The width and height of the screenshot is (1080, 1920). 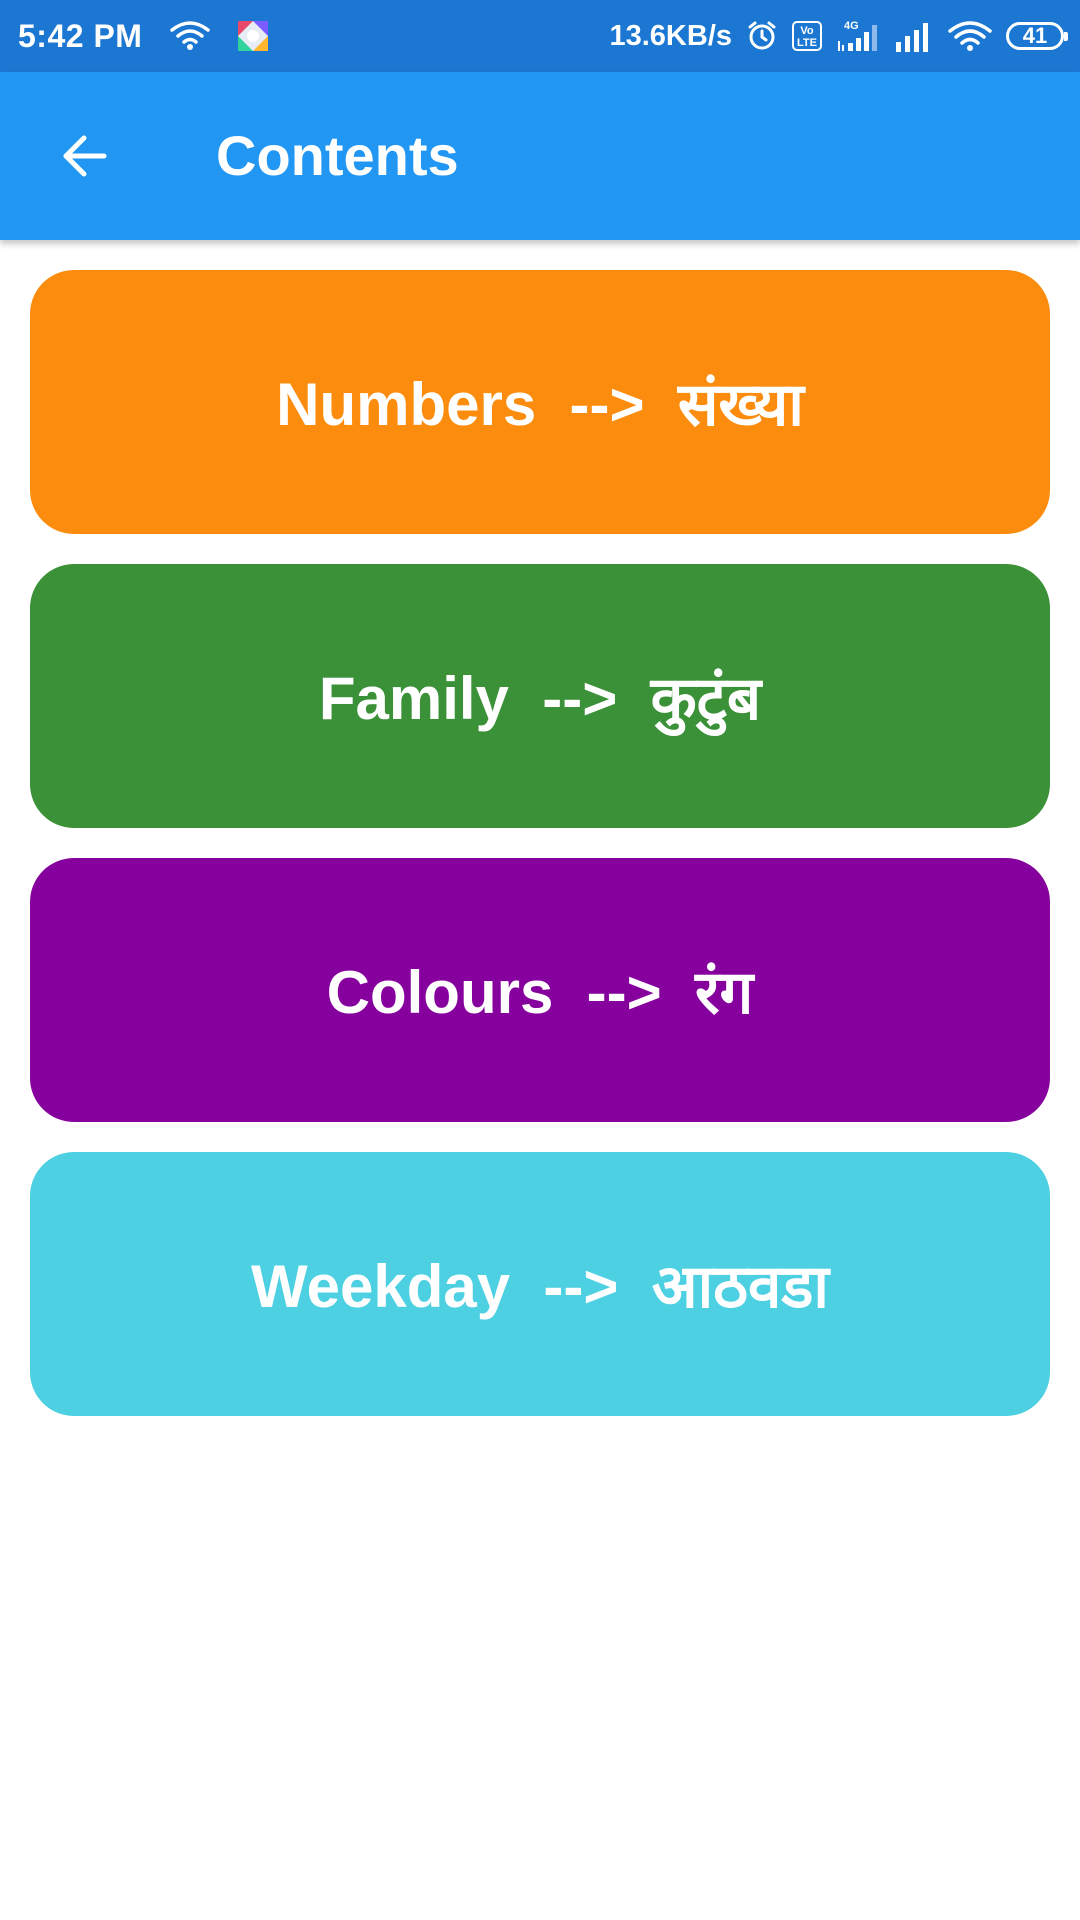 I want to click on app-bar: Contents, so click(x=540, y=156).